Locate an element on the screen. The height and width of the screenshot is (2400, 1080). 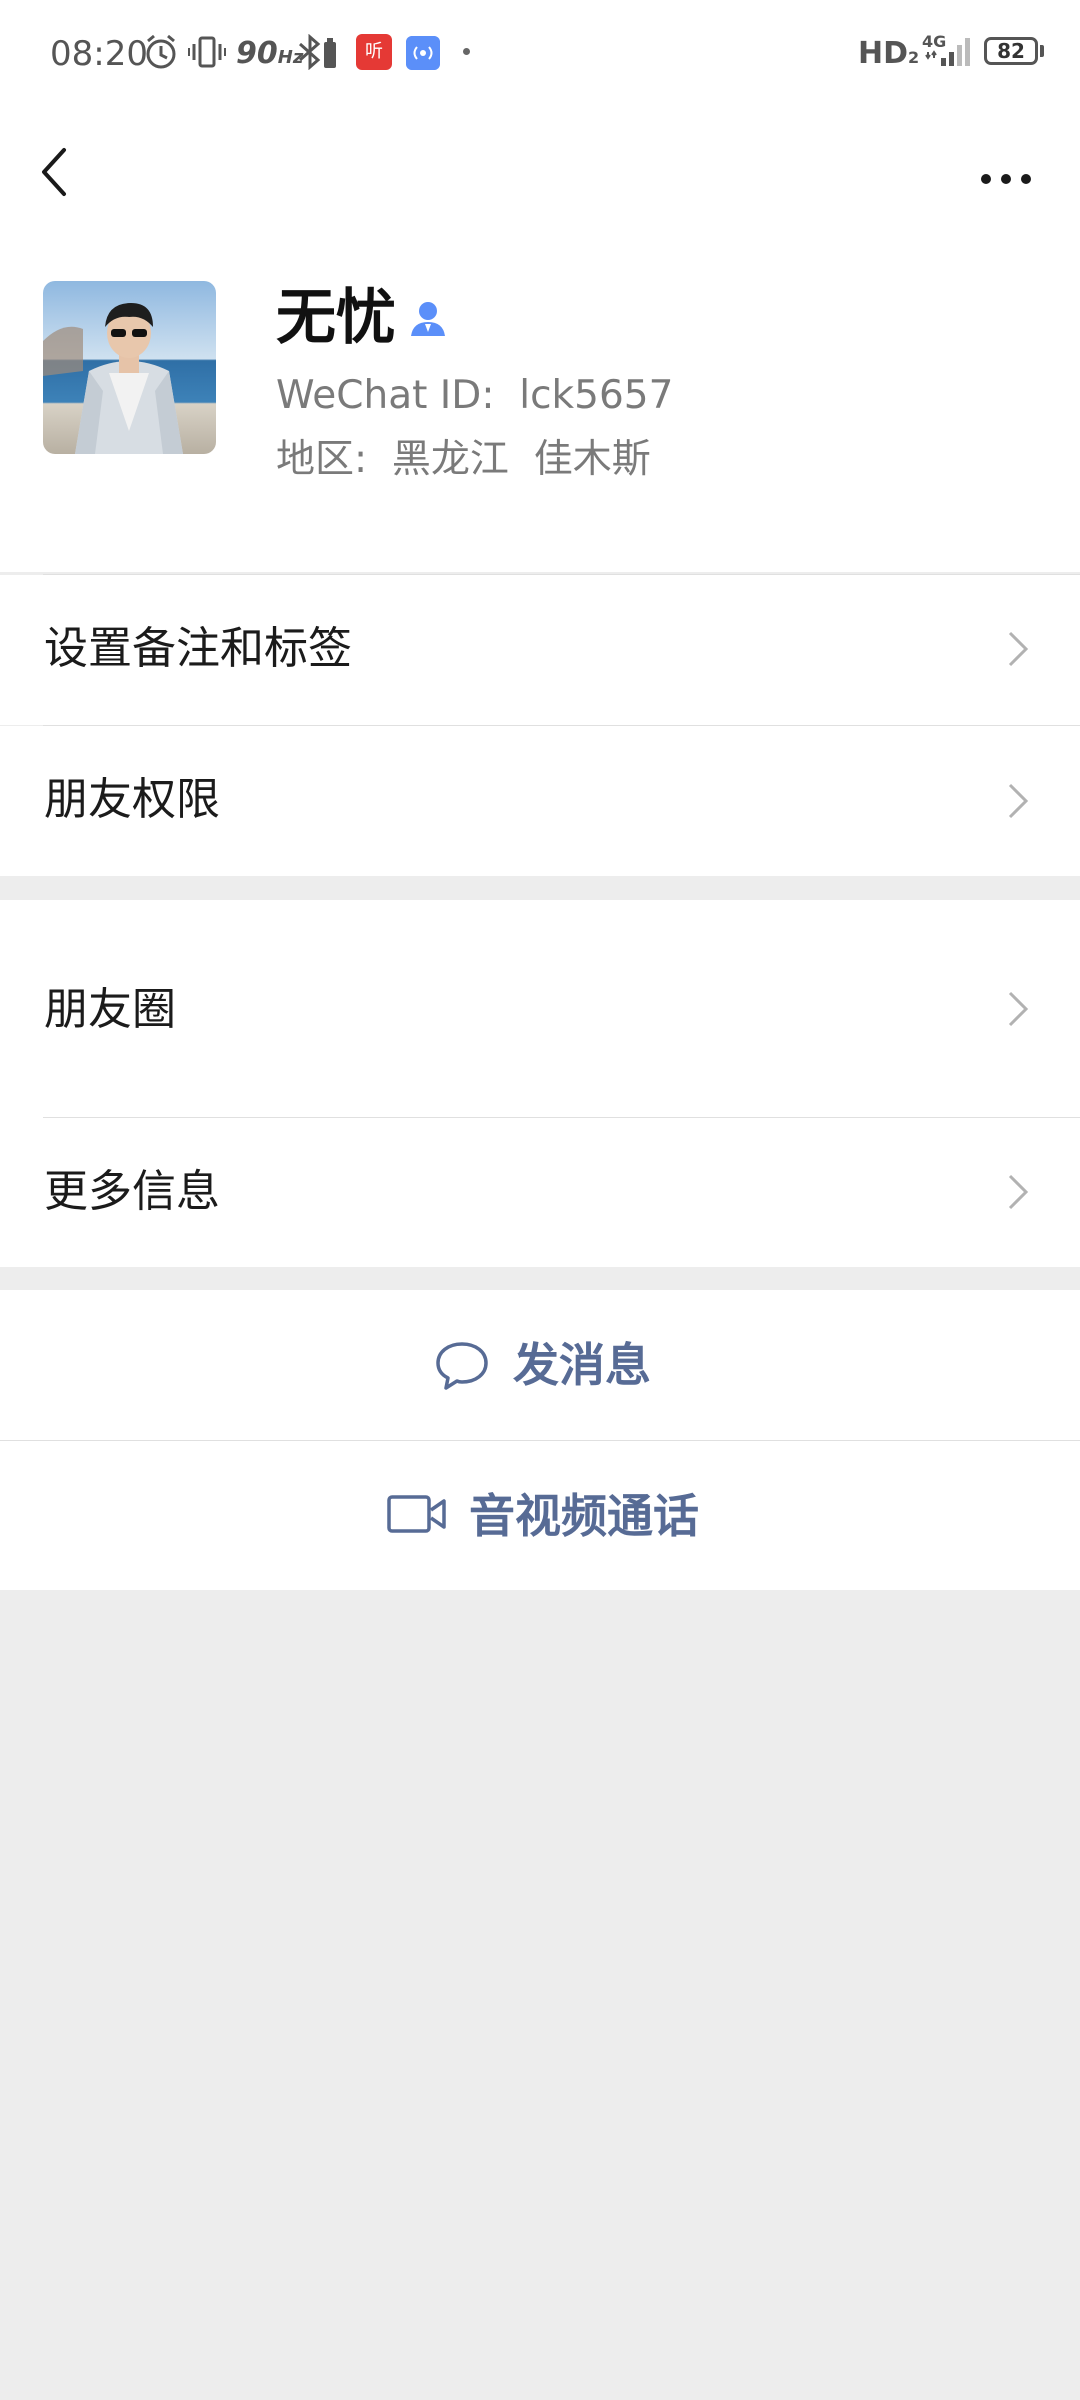
avatar-photo is located at coordinates (129, 367).